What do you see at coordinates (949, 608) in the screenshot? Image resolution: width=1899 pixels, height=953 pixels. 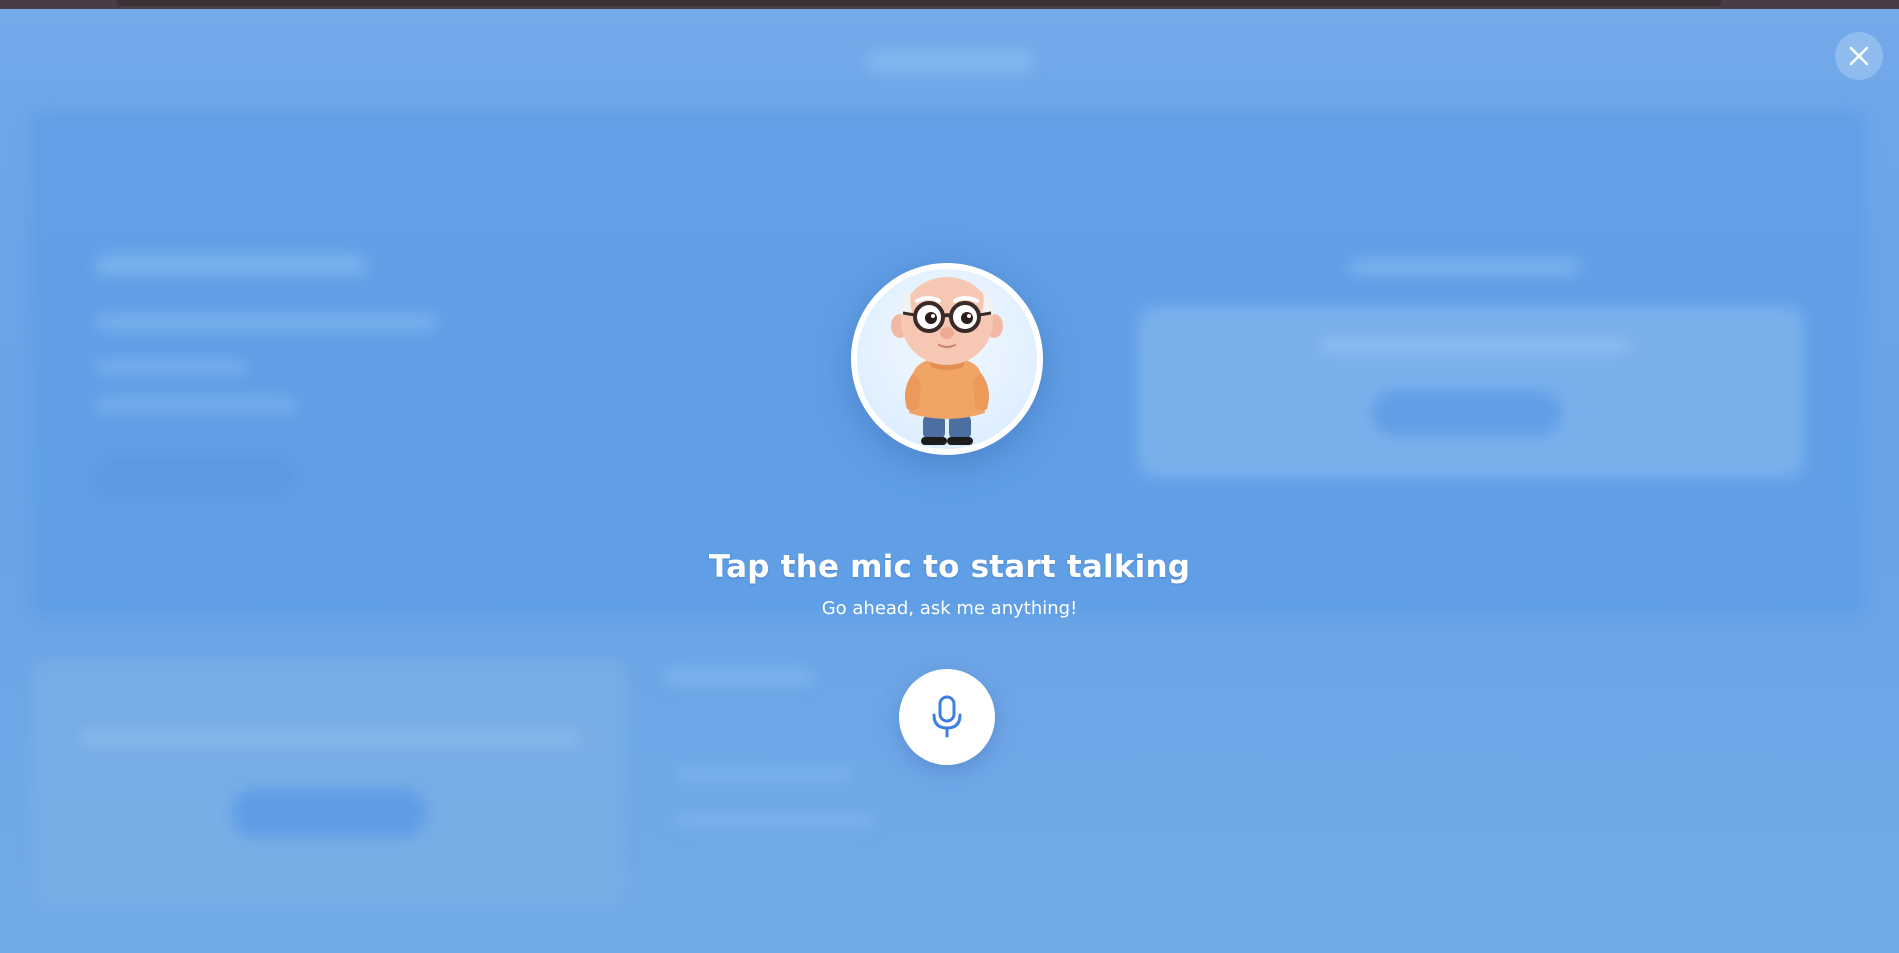 I see `modal-subtitle: Go ahead, ask me anything!` at bounding box center [949, 608].